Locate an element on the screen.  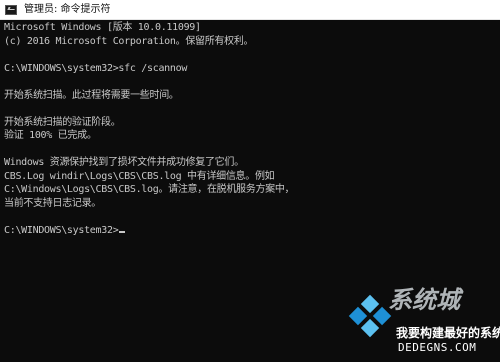
console-line: C:\WINDOWS\system32>sfc /scannow is located at coordinates (96, 68).